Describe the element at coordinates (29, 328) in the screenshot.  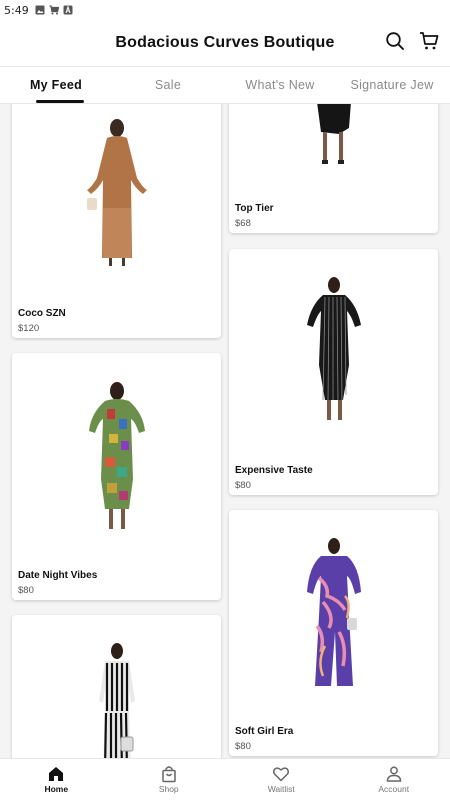
I see `product-price: $120` at that location.